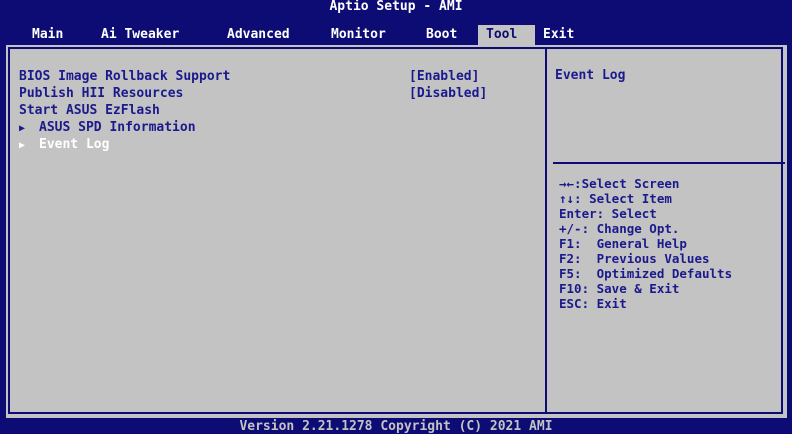  What do you see at coordinates (506, 35) in the screenshot?
I see `tab-tool: Tool` at bounding box center [506, 35].